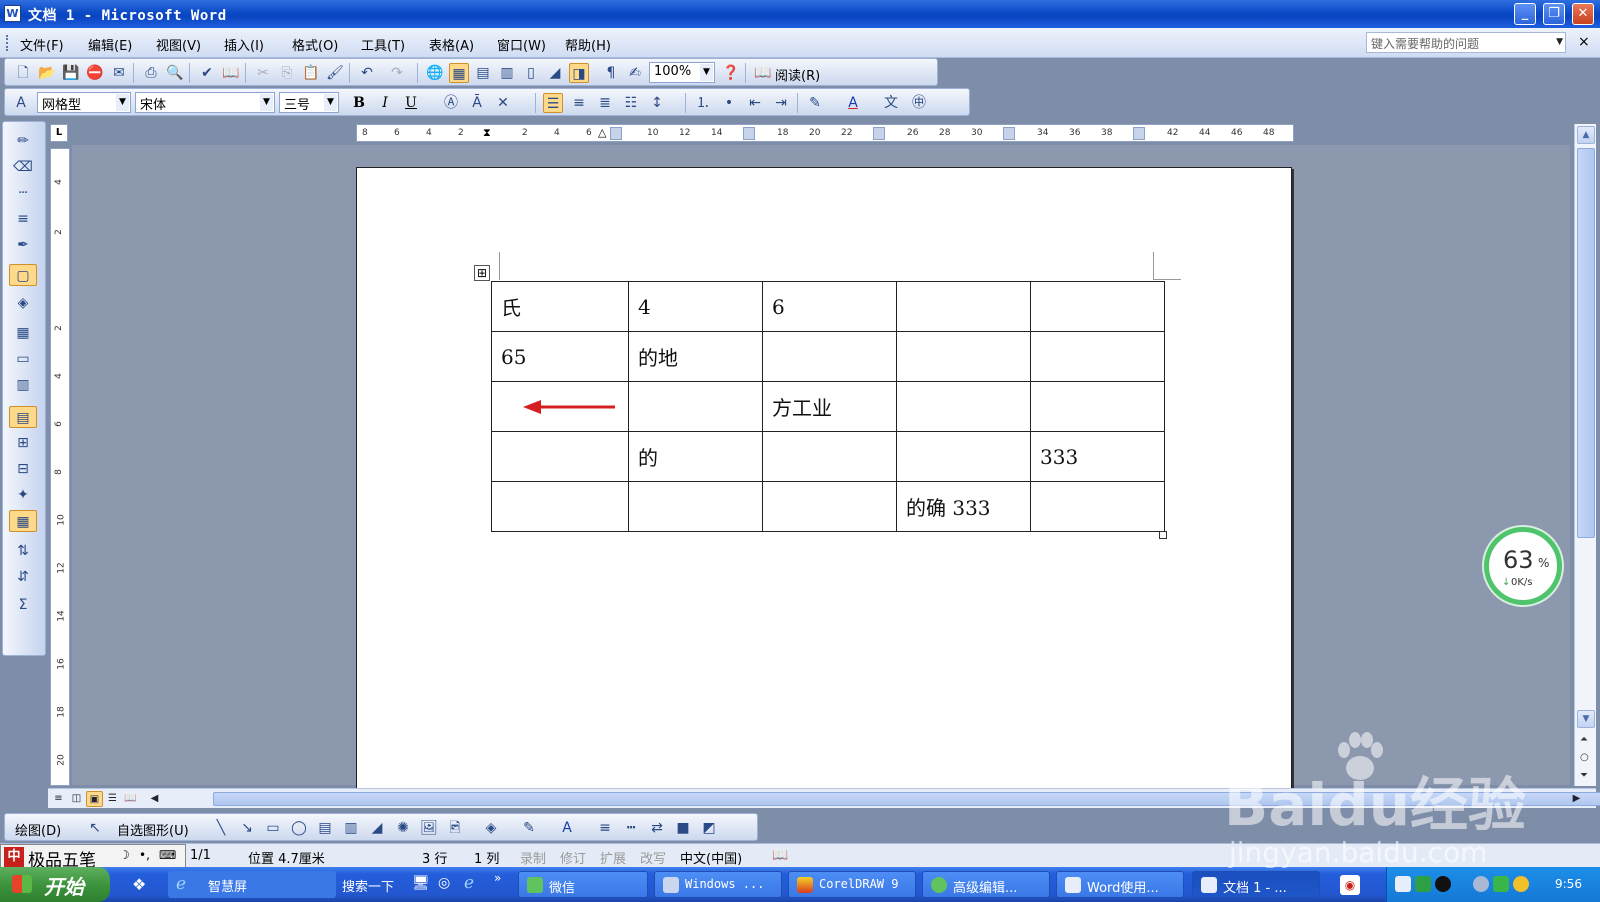 The image size is (1600, 902). I want to click on word-app-icon: W, so click(12, 13).